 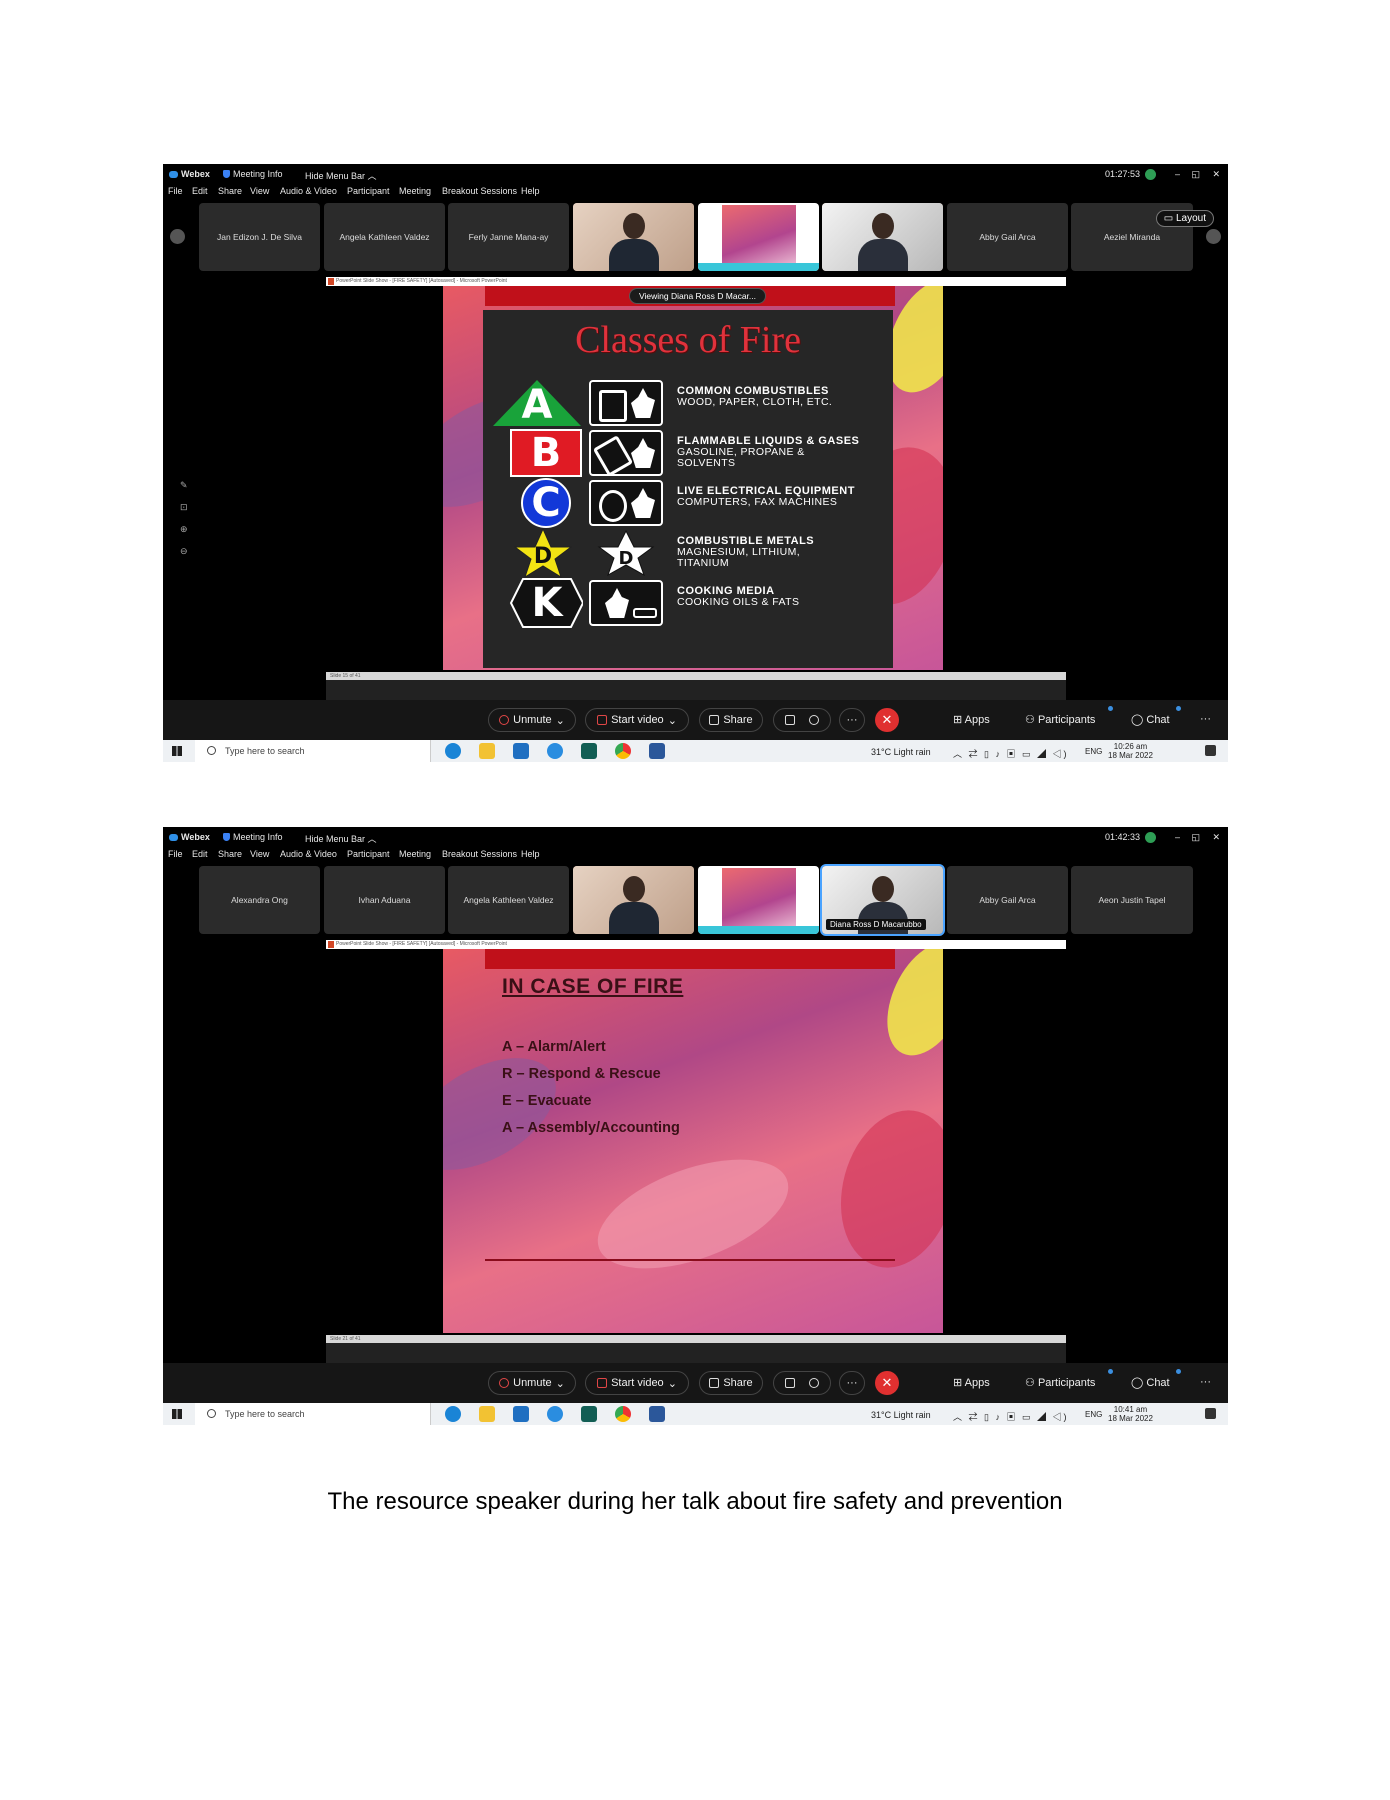 What do you see at coordinates (384, 900) in the screenshot?
I see `participant-tile: Ivhan Aduana` at bounding box center [384, 900].